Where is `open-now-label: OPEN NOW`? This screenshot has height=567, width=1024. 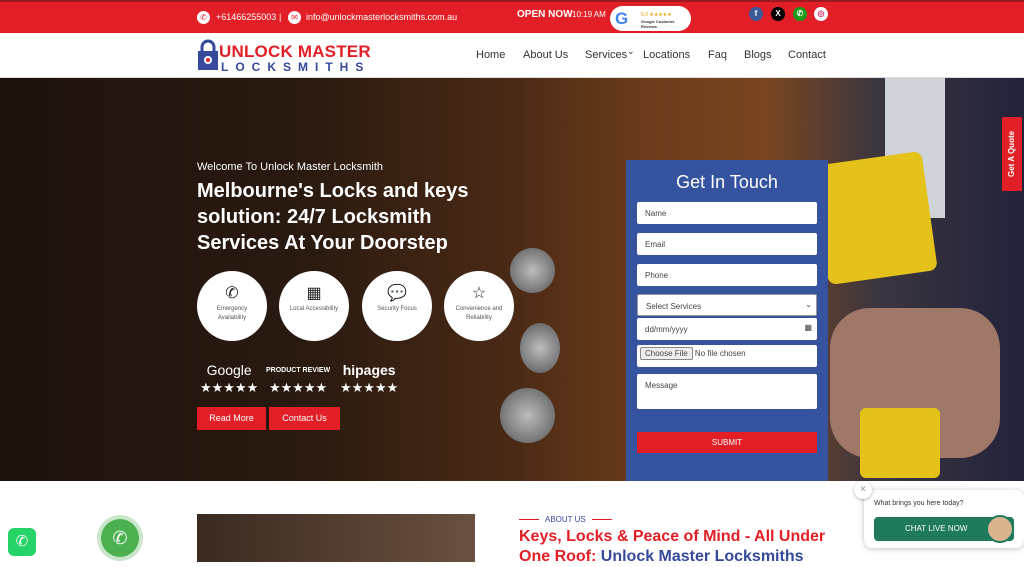
open-now-label: OPEN NOW is located at coordinates (545, 14).